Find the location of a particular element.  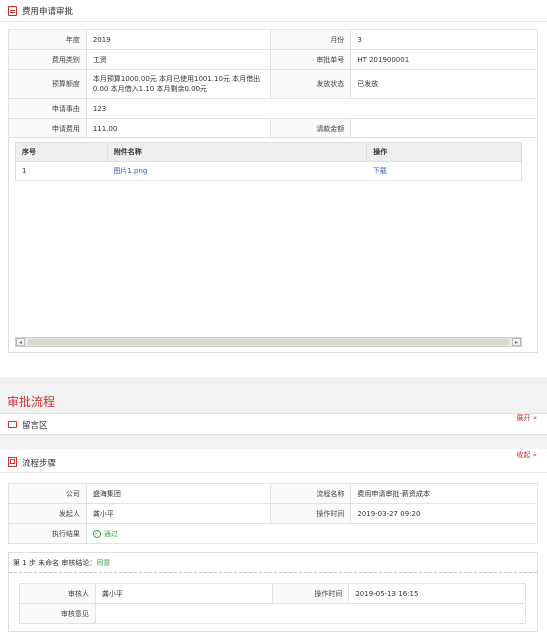

comments-label: 留言区 is located at coordinates (35, 426).